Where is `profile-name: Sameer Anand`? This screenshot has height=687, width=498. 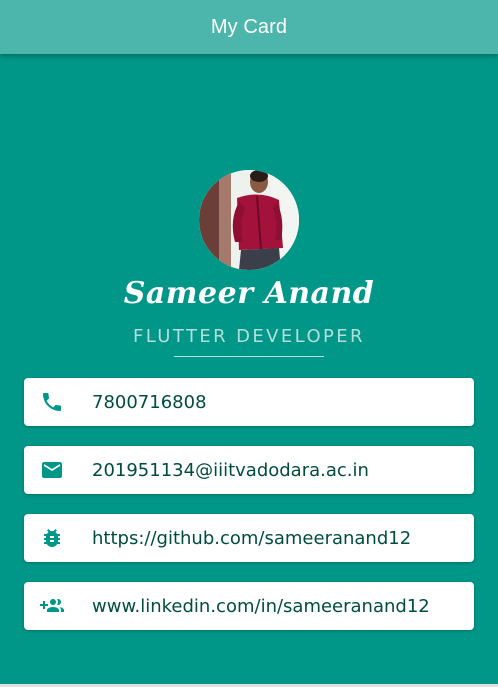 profile-name: Sameer Anand is located at coordinates (249, 293).